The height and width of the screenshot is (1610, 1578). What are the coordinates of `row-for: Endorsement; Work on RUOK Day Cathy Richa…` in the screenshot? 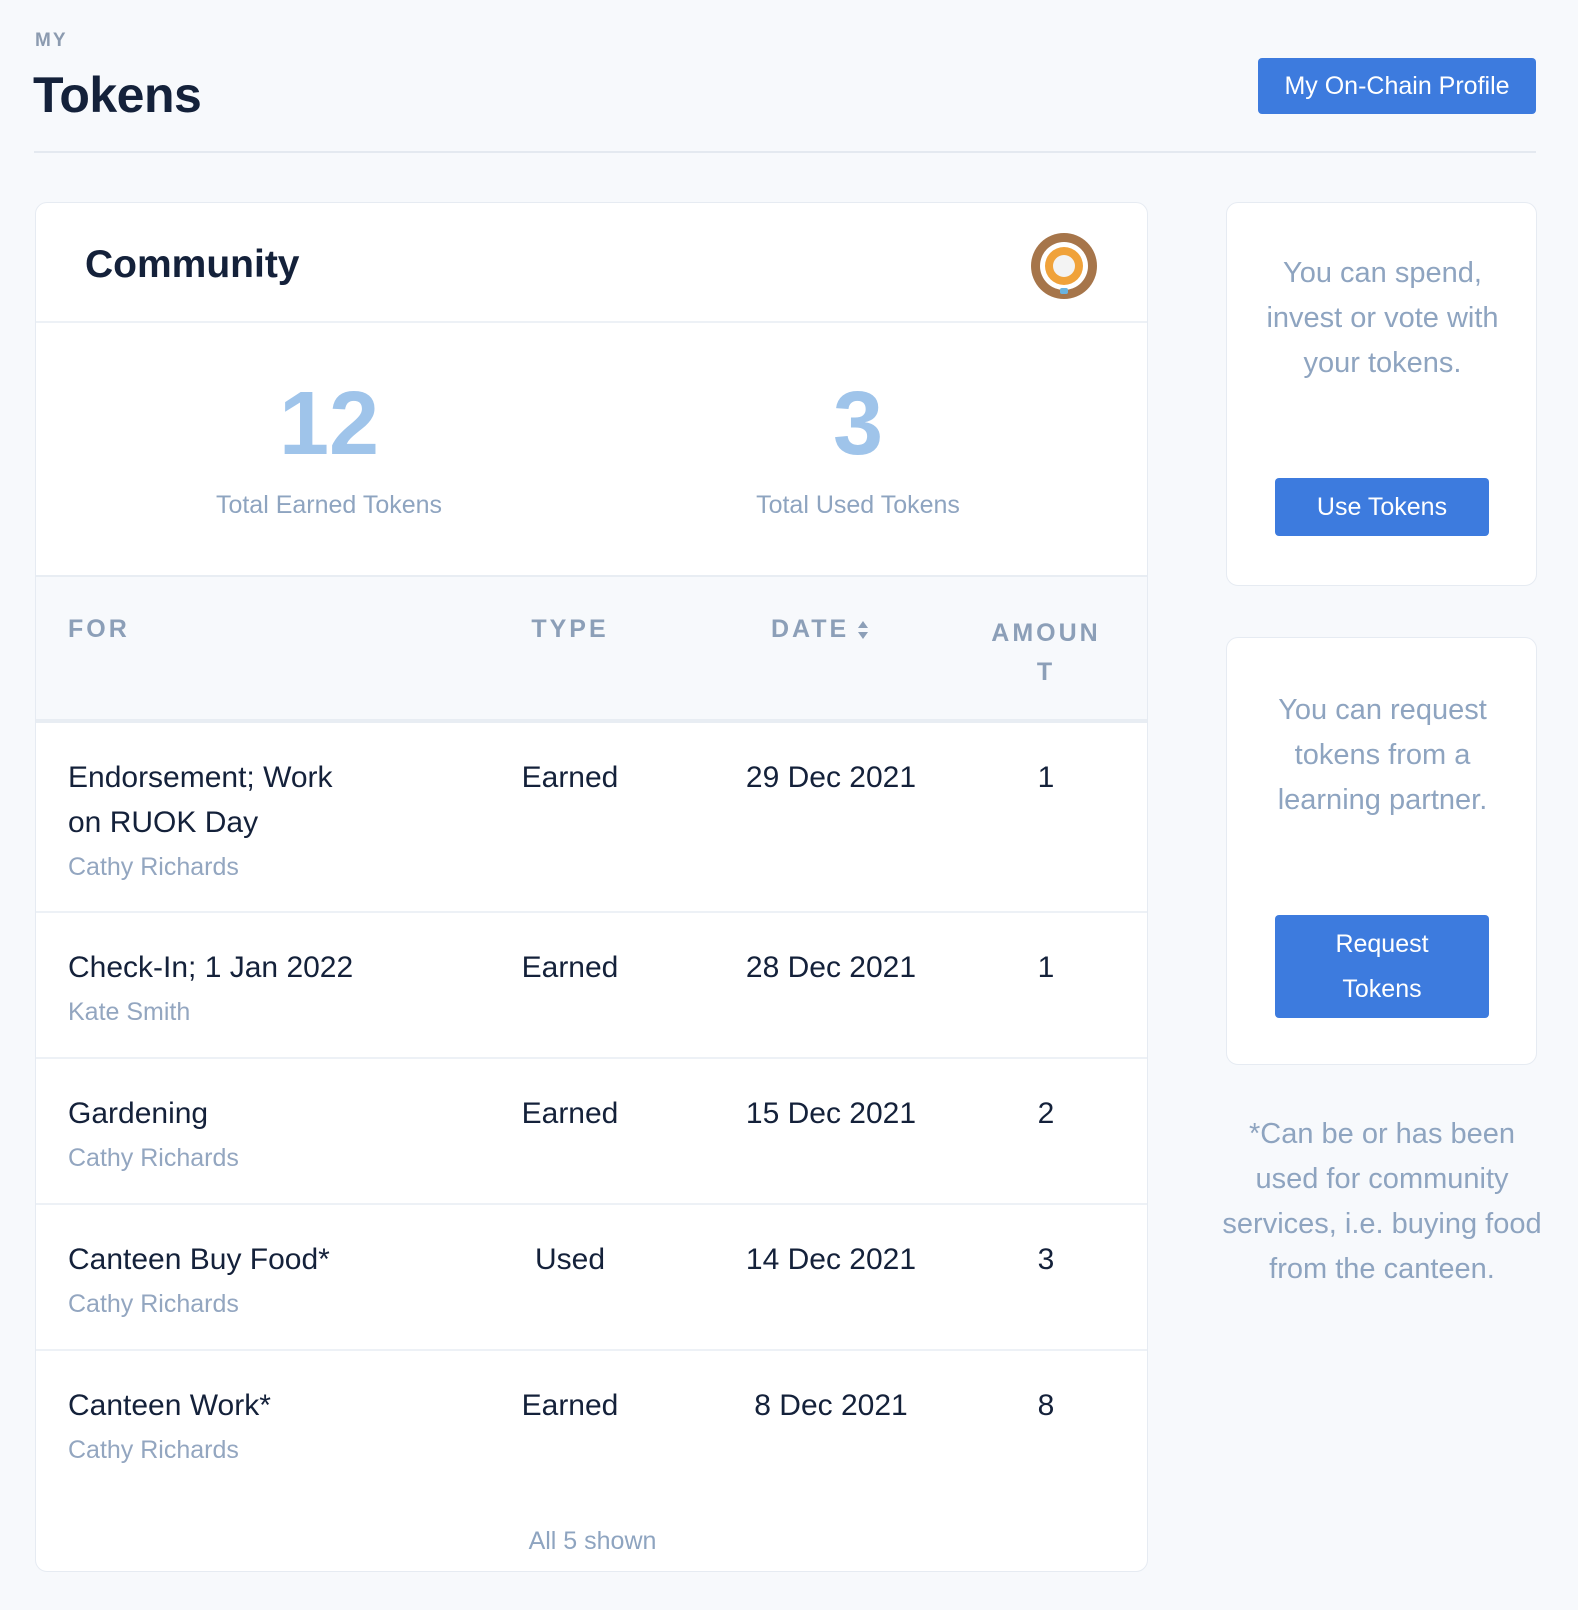 It's located at (213, 821).